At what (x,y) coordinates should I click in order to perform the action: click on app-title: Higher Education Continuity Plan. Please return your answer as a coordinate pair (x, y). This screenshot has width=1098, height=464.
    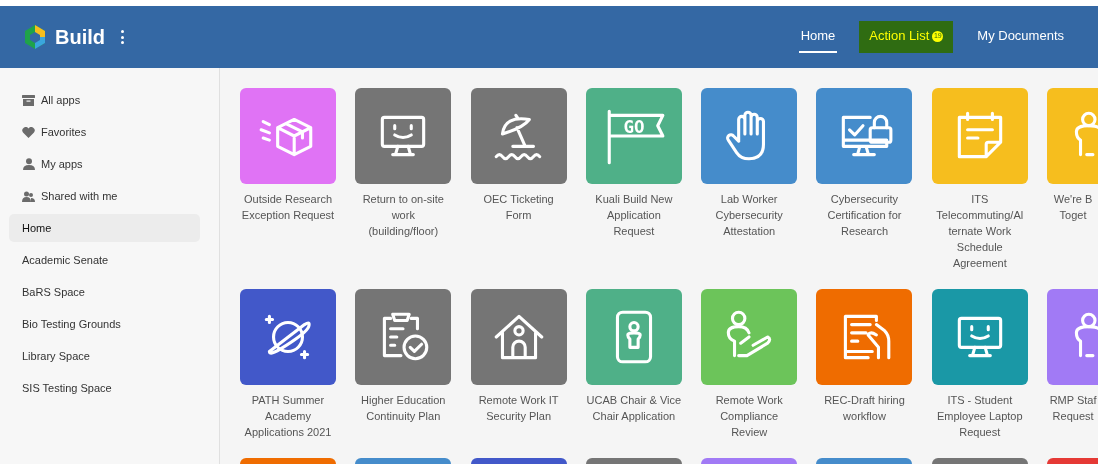
    Looking at the image, I should click on (403, 408).